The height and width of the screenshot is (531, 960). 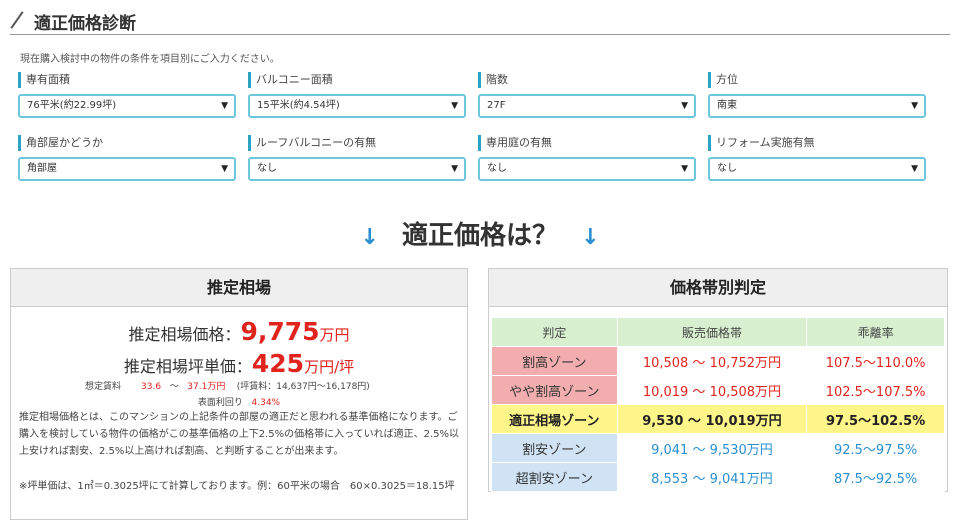 What do you see at coordinates (875, 448) in the screenshot?
I see `rate-cell: 92.5〜97.5%` at bounding box center [875, 448].